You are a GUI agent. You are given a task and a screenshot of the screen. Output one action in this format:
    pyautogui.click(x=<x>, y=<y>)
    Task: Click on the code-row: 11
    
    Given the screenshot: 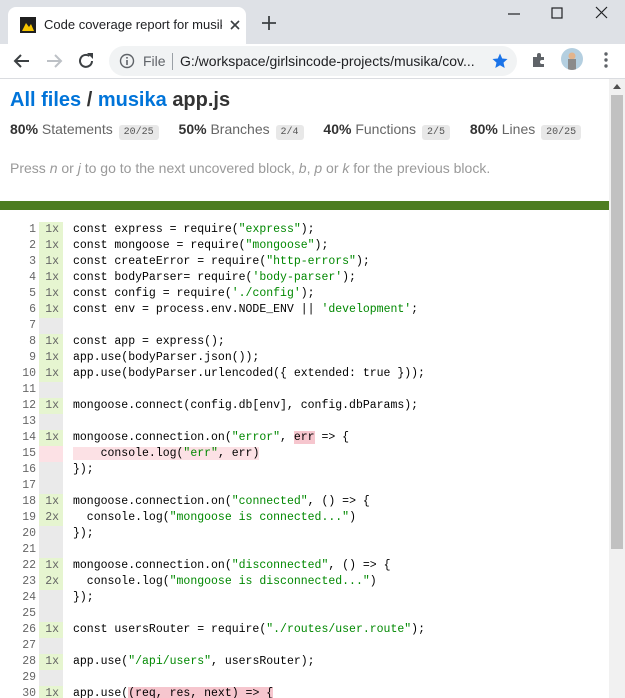 What is the action you would take?
    pyautogui.click(x=304, y=390)
    